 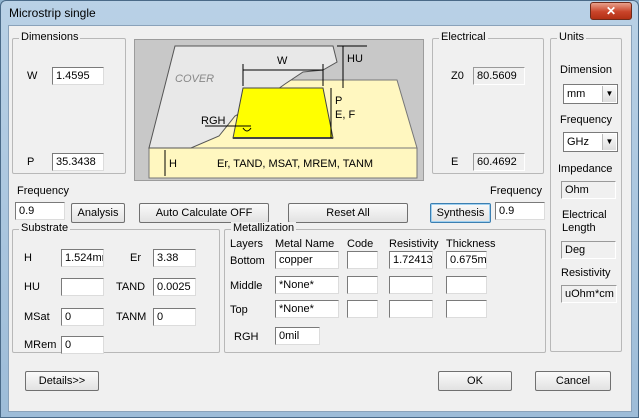 What do you see at coordinates (131, 287) in the screenshot?
I see `tand-label: TAND` at bounding box center [131, 287].